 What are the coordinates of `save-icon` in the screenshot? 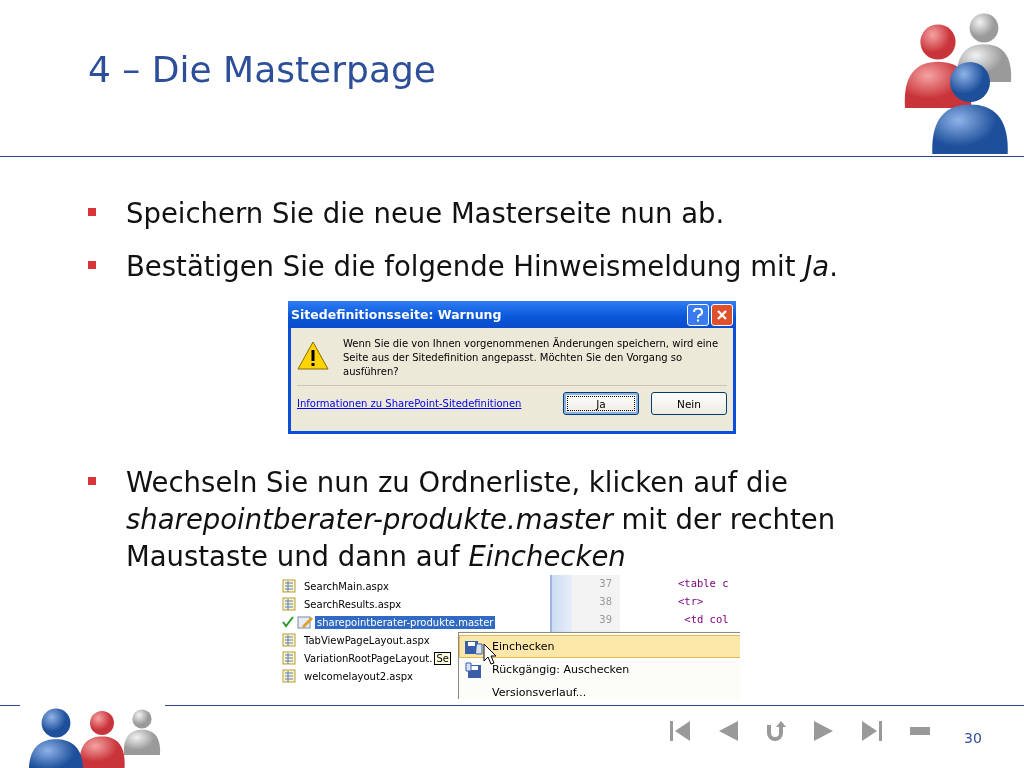 It's located at (474, 669).